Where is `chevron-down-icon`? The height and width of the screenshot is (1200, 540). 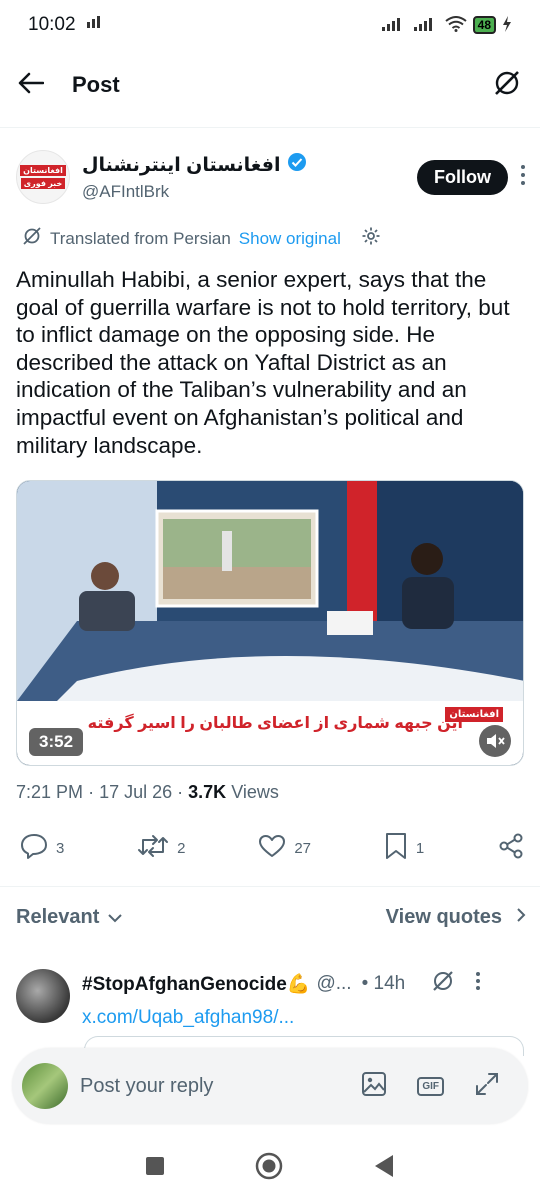 chevron-down-icon is located at coordinates (115, 917).